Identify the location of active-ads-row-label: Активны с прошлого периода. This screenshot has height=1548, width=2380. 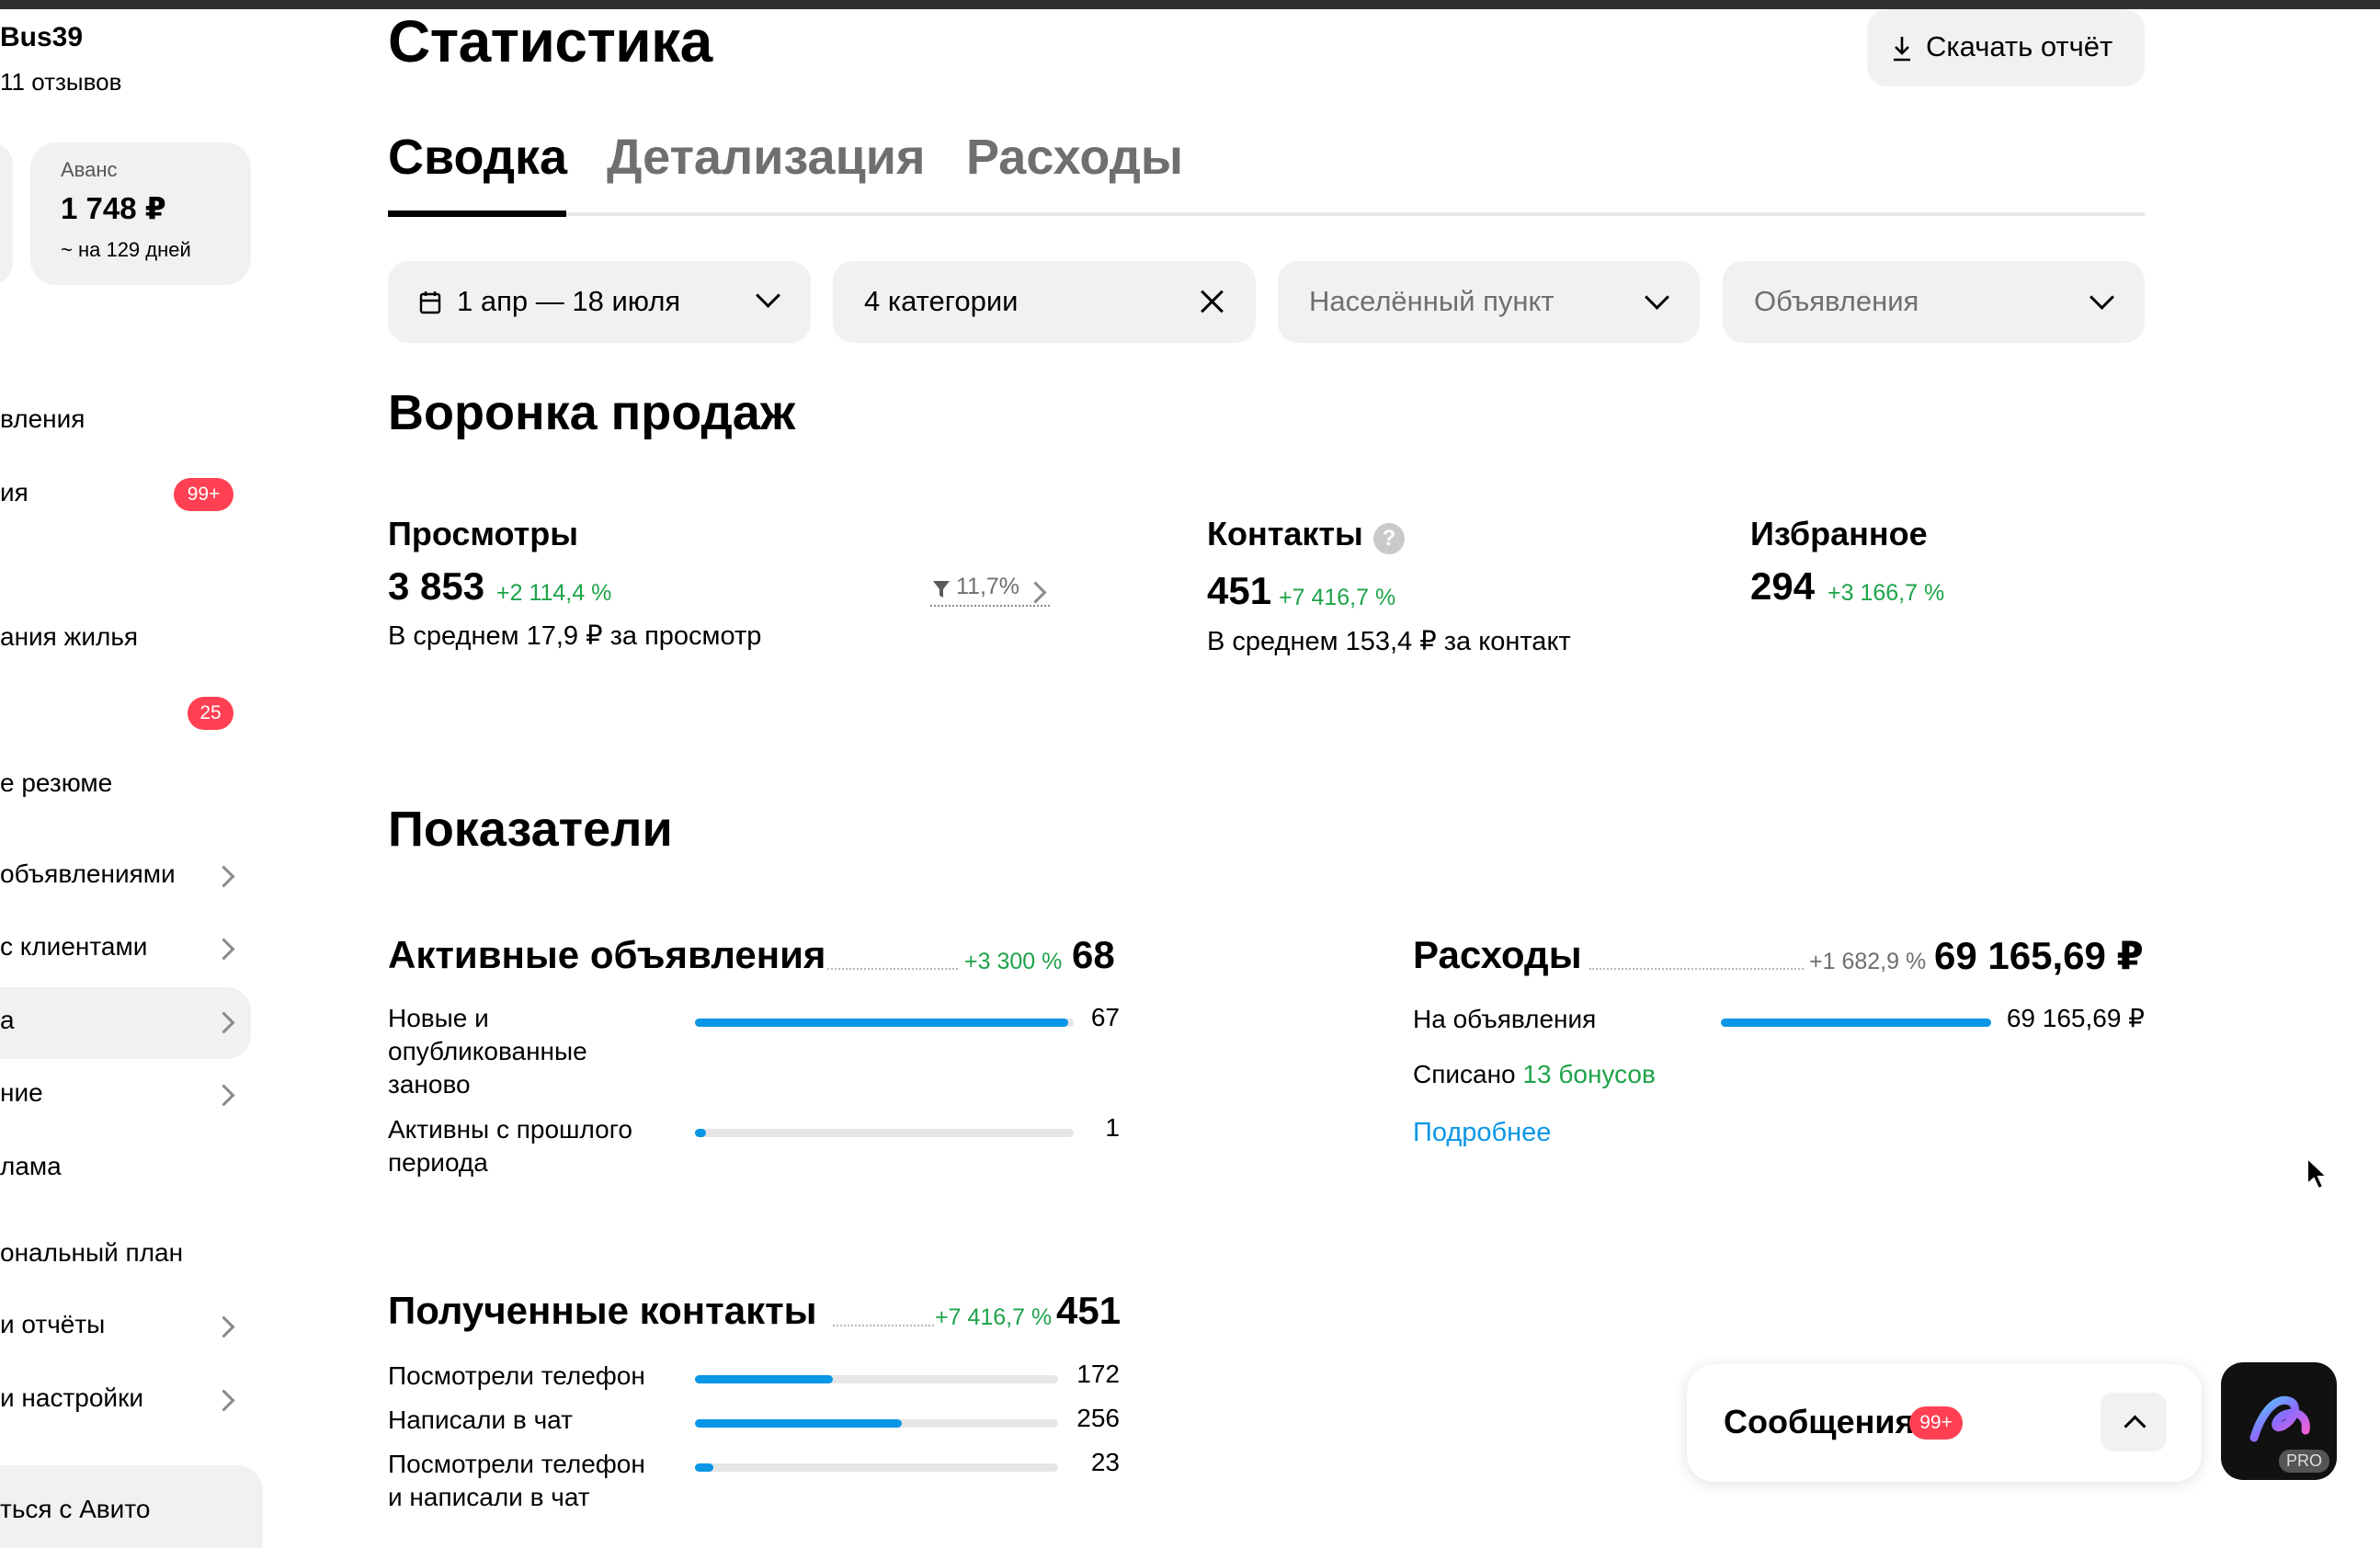
(510, 1146).